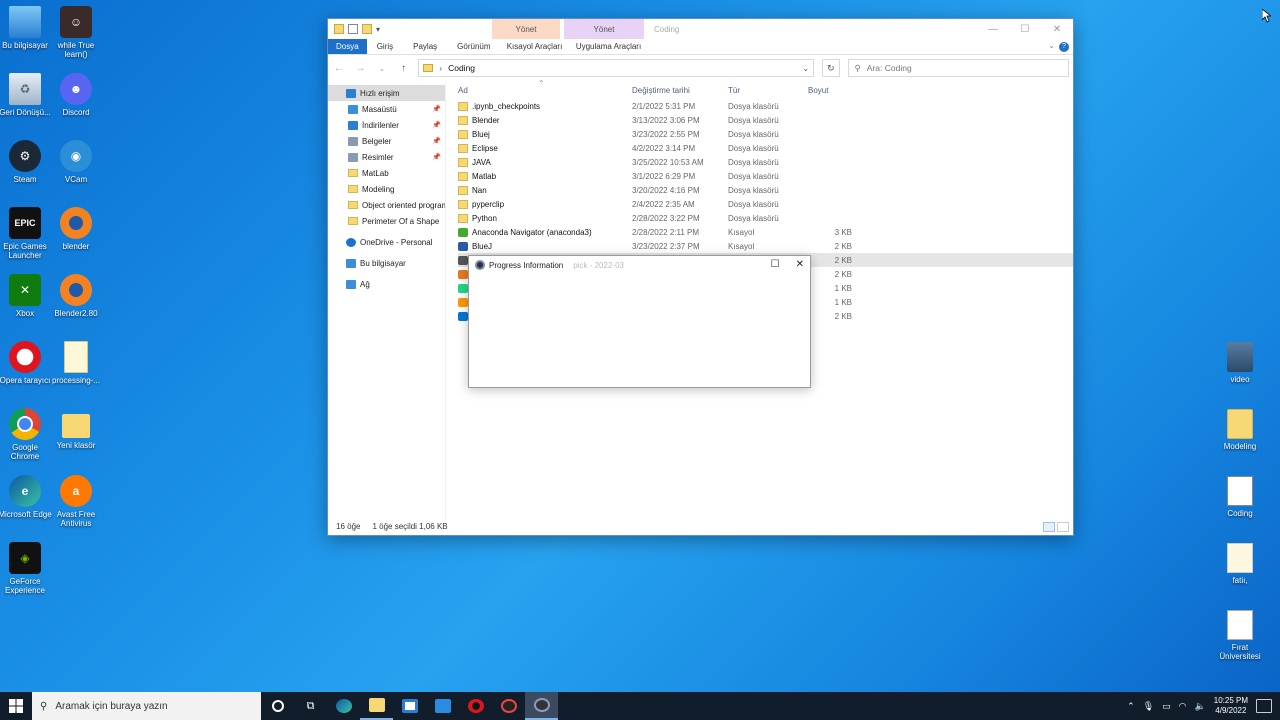  What do you see at coordinates (386, 141) in the screenshot?
I see `nav-item: Belgeler 📌` at bounding box center [386, 141].